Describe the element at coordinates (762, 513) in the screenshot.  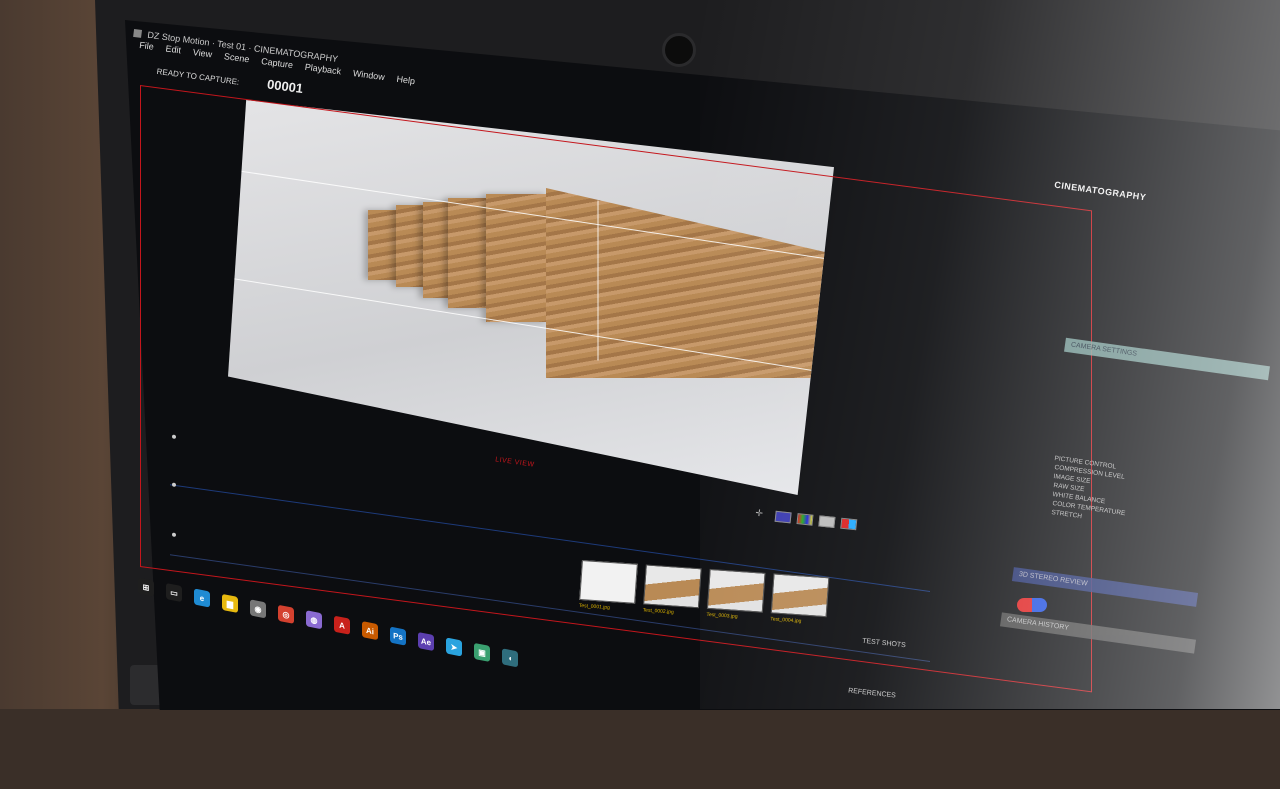
I see `crosshair-icon: ✛` at that location.